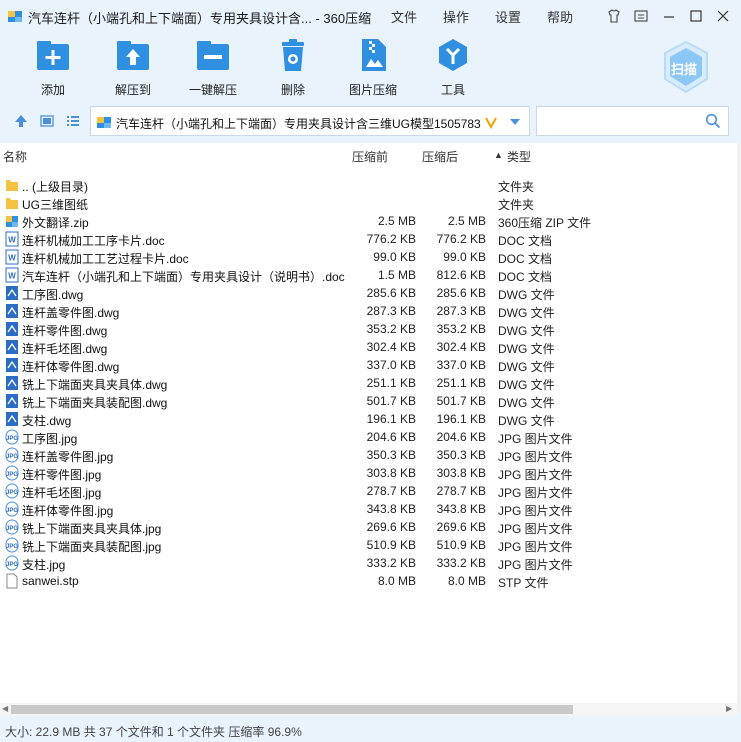 The image size is (741, 742). Describe the element at coordinates (292, 90) in the screenshot. I see `delete-label: 删除` at that location.